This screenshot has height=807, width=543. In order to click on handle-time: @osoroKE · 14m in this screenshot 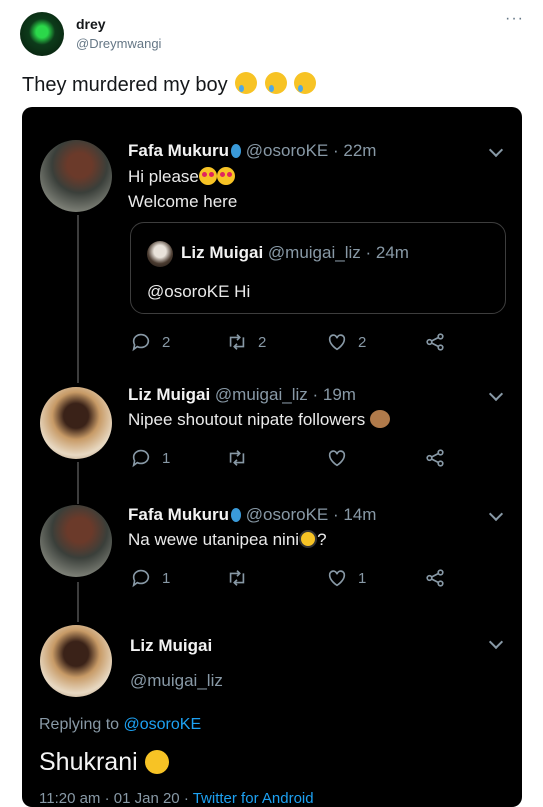, I will do `click(311, 514)`.